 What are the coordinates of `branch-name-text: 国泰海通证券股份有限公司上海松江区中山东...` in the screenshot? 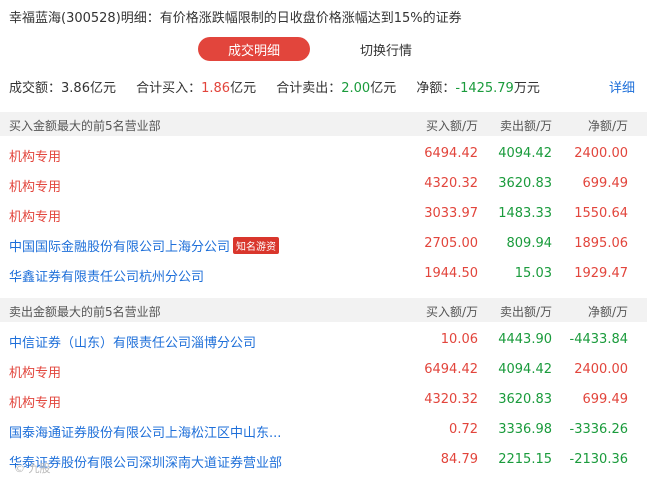 It's located at (145, 433).